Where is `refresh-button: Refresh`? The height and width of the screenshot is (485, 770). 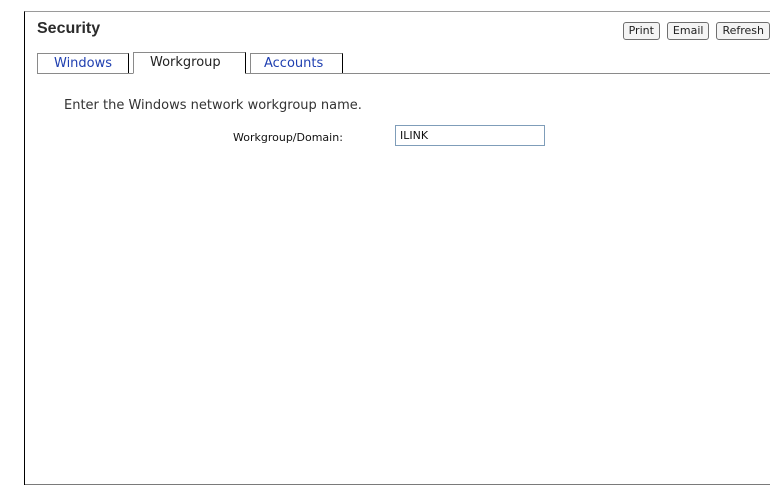 refresh-button: Refresh is located at coordinates (743, 31).